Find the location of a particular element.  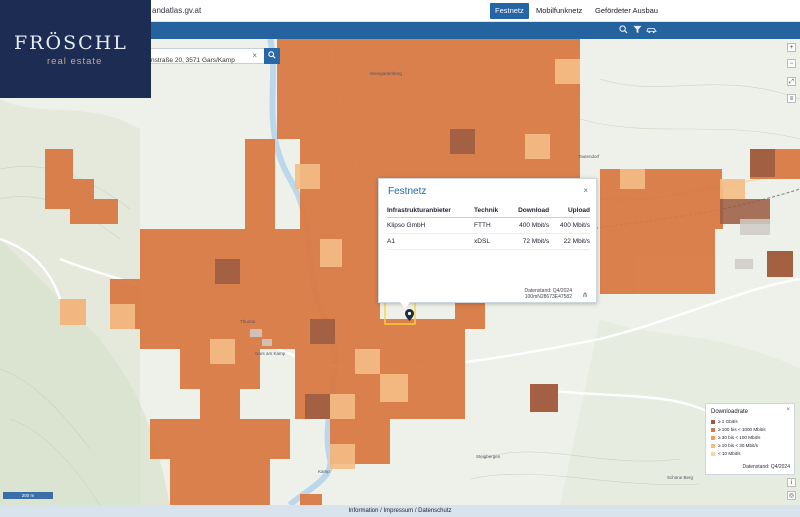

tab-gefoerderter-ausbau: Gefördeter Ausbau is located at coordinates (626, 11).